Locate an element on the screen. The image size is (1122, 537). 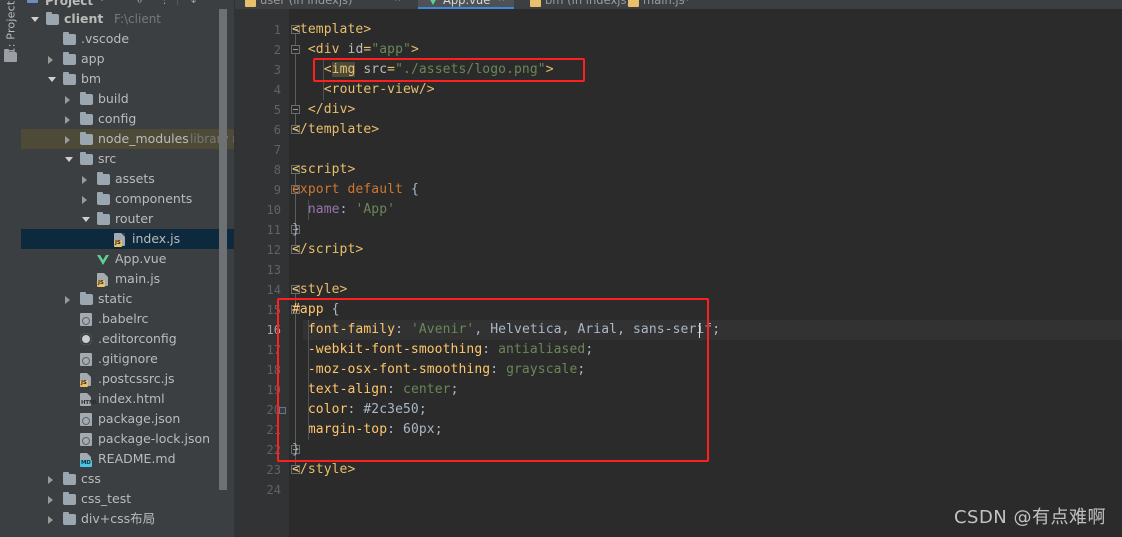
tree-row: node_modules library r is located at coordinates (128, 139).